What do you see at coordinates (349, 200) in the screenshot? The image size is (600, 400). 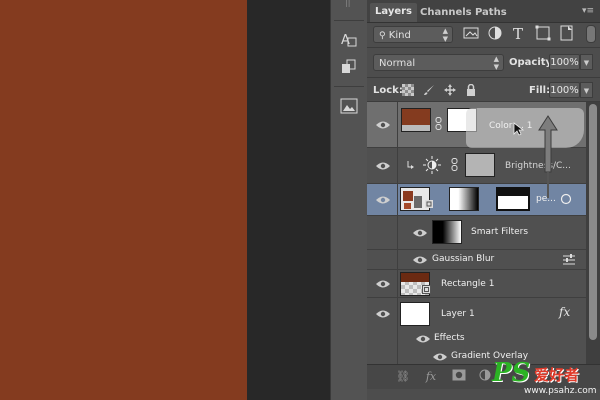 I see `collapsed-panel-strip: || A` at bounding box center [349, 200].